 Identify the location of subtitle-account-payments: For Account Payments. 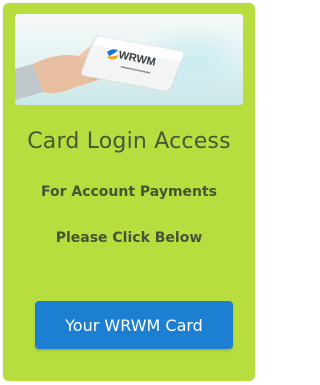
(129, 192).